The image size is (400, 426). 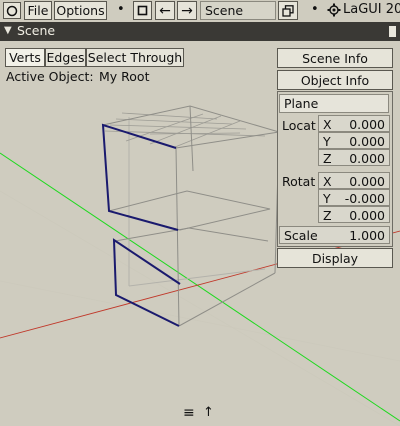 What do you see at coordinates (189, 413) in the screenshot?
I see `menu-icon: ≡` at bounding box center [189, 413].